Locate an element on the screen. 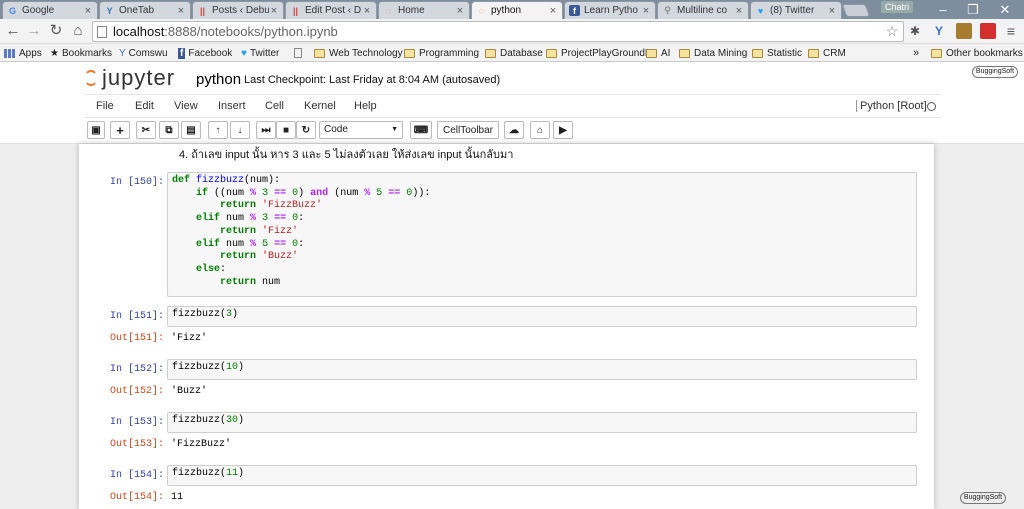 This screenshot has width=1024, height=509. notebook-name: python is located at coordinates (218, 79).